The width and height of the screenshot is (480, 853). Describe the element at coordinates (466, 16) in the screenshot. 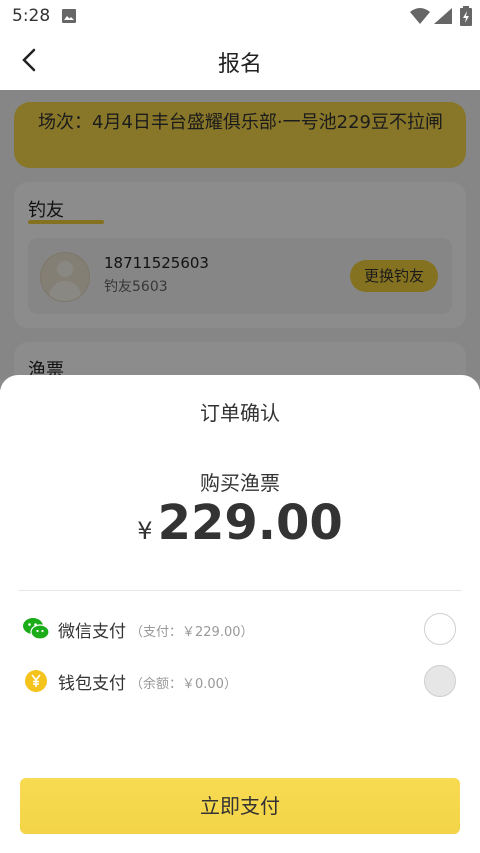

I see `battery-icon` at that location.